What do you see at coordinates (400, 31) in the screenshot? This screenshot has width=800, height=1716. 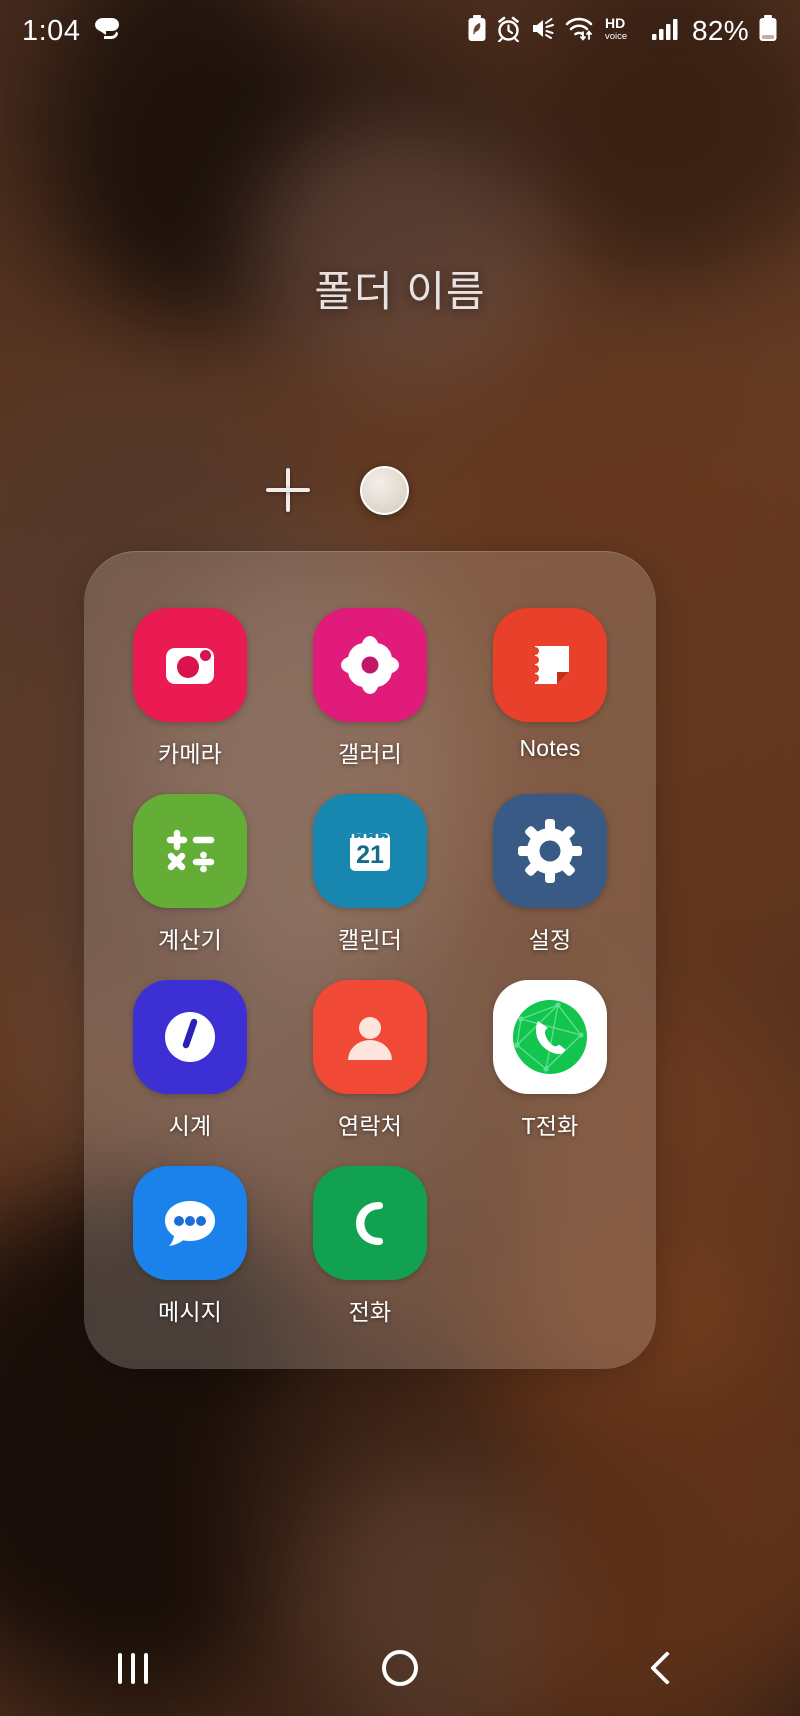 I see `status-bar: 1:04 HD voice 82%` at bounding box center [400, 31].